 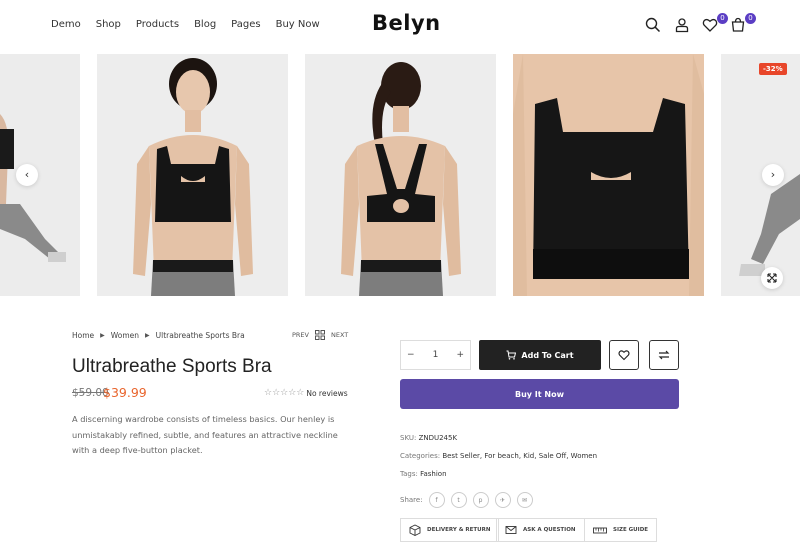 I want to click on telegram-icon: ✈, so click(x=502, y=500).